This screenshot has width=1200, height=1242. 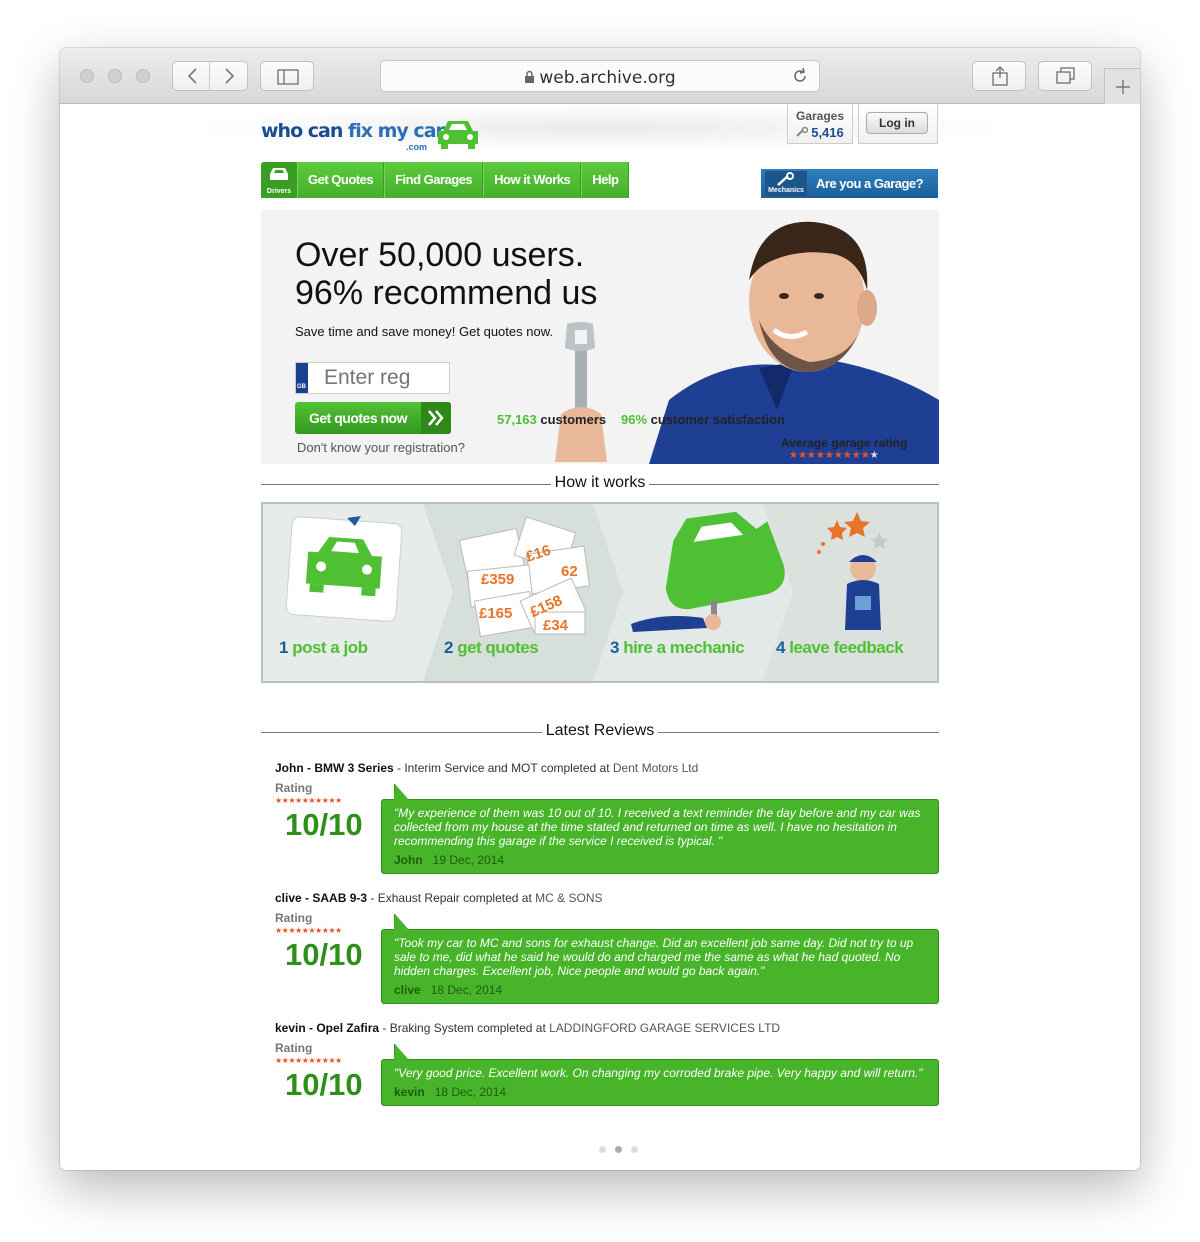 I want to click on average-rating-stars: ★★★★★★★★★★, so click(x=834, y=455).